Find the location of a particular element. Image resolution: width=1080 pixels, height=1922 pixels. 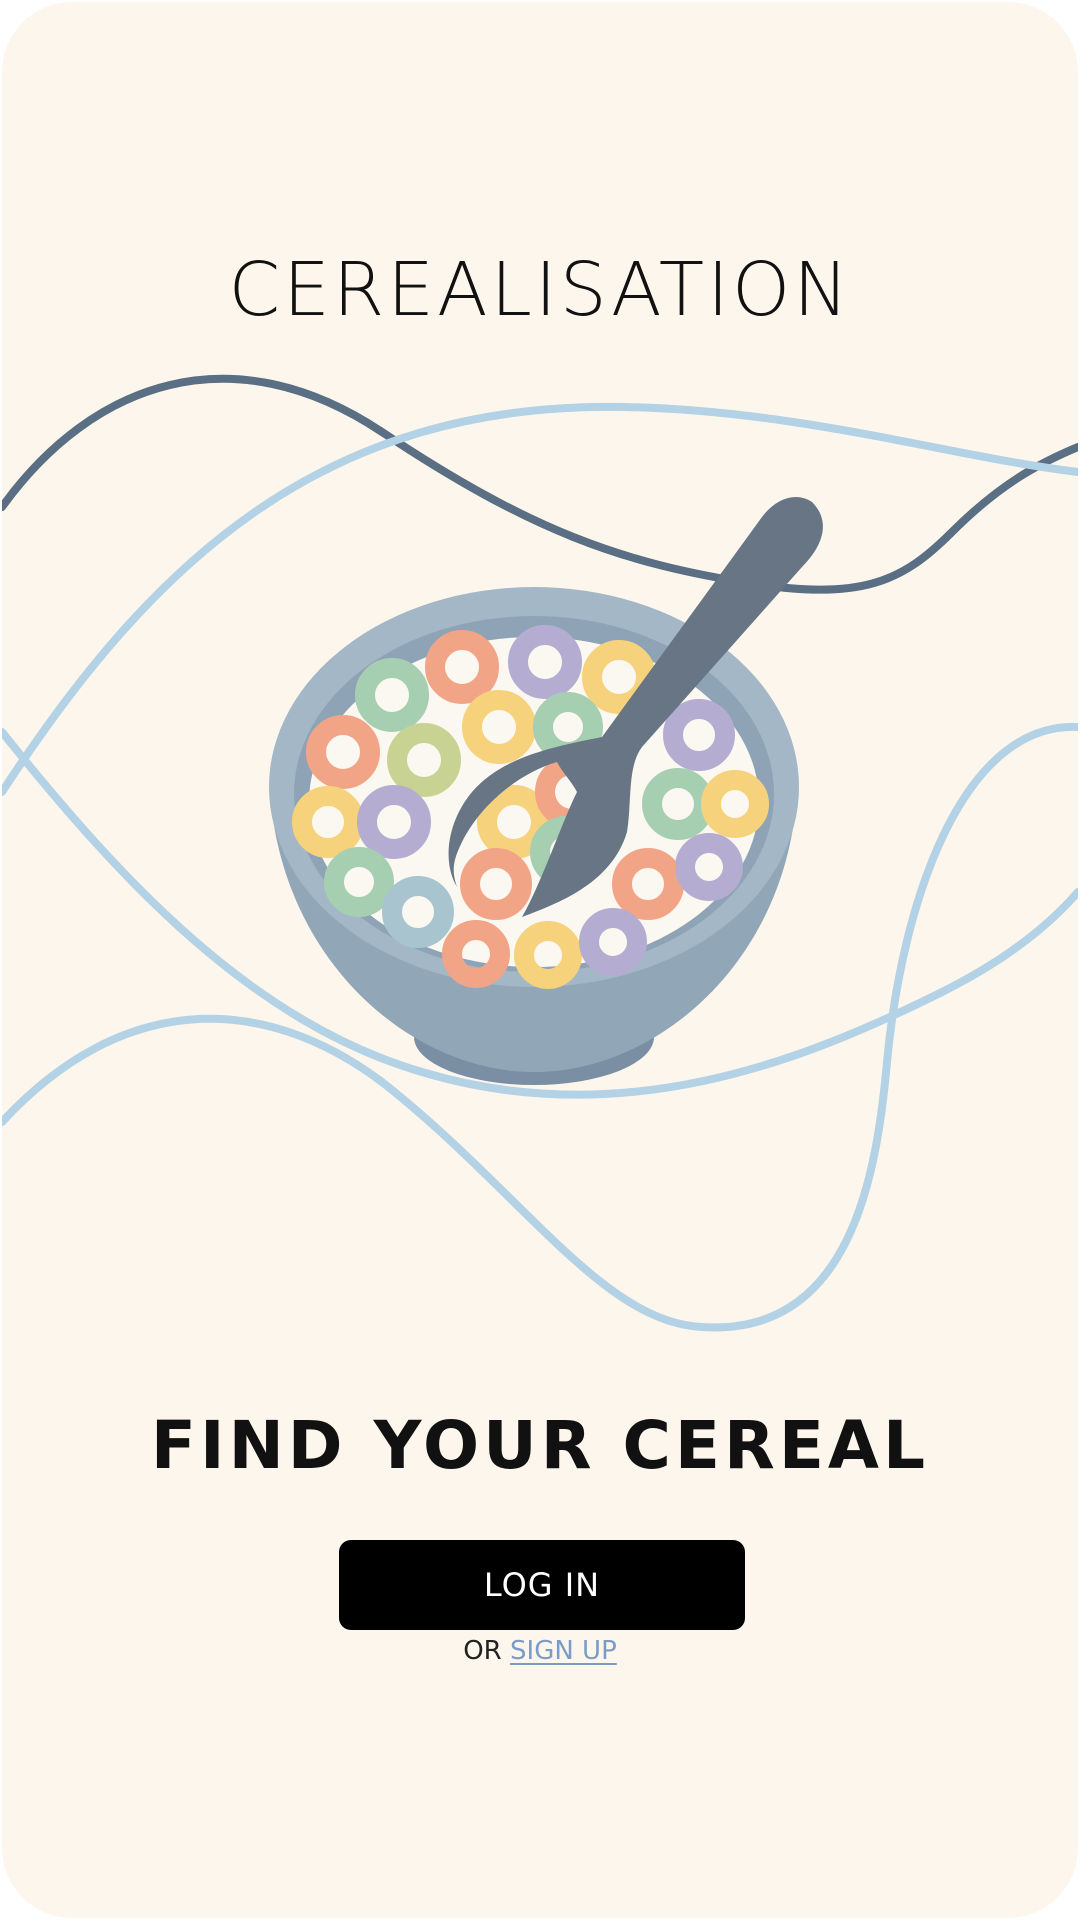

signup-prompt: OR SIGN UP is located at coordinates (540, 1651).